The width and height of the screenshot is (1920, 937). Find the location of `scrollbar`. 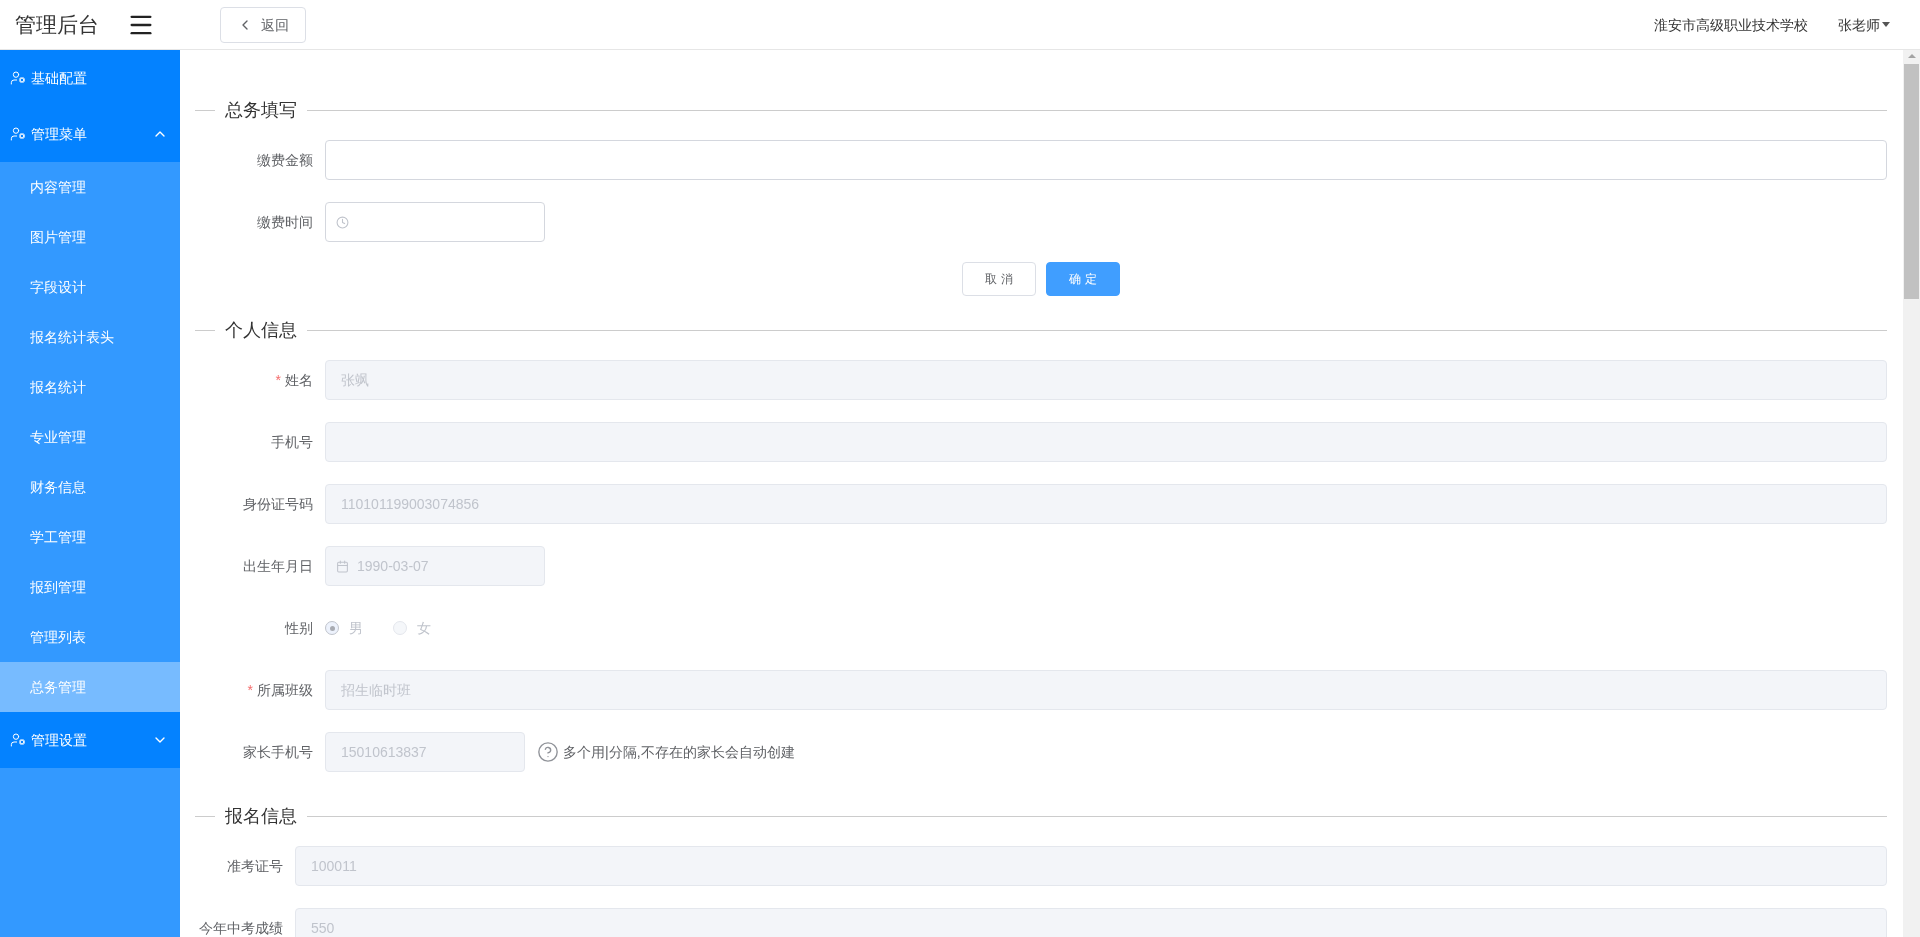

scrollbar is located at coordinates (1911, 493).